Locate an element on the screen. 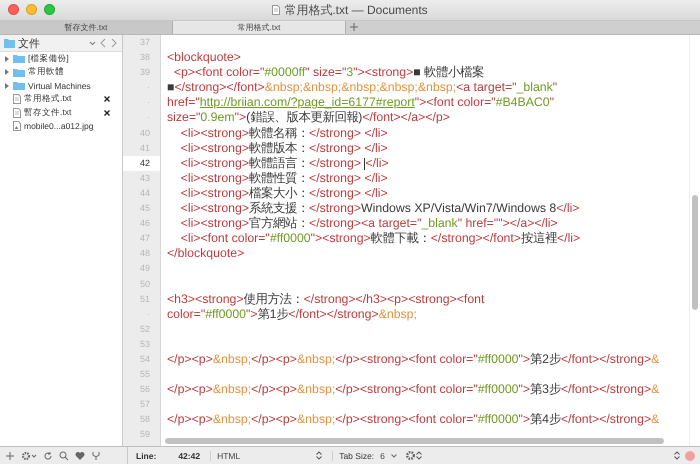 The height and width of the screenshot is (464, 700). sidebar-item: 常用格式.txt is located at coordinates (62, 99).